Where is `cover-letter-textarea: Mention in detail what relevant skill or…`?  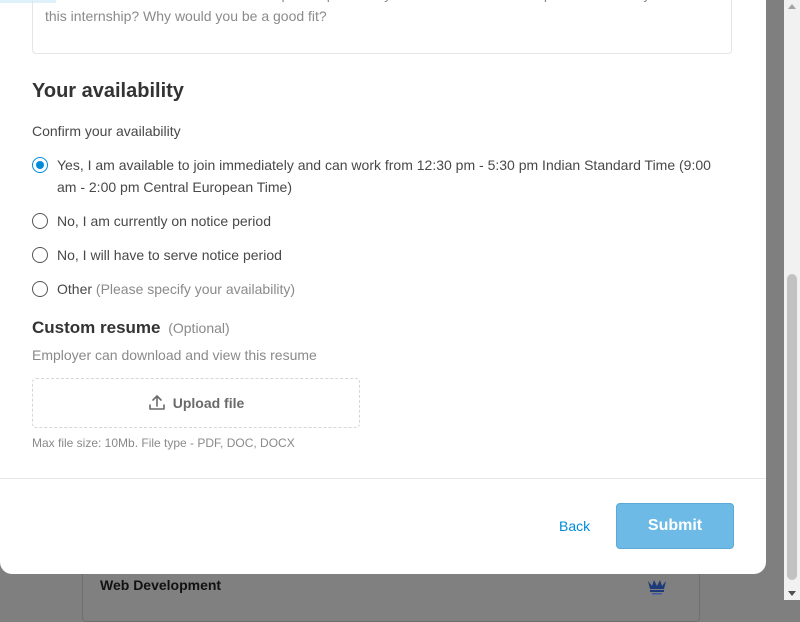 cover-letter-textarea: Mention in detail what relevant skill or… is located at coordinates (382, 27).